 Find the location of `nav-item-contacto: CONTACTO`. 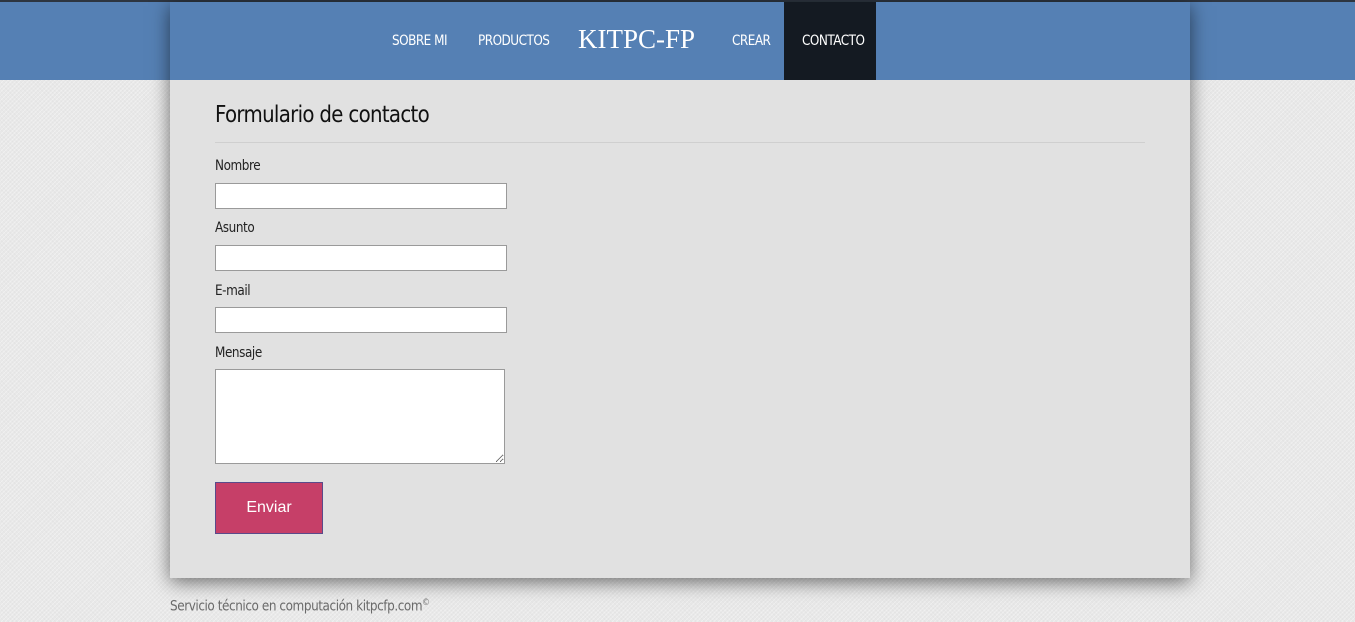

nav-item-contacto: CONTACTO is located at coordinates (833, 41).